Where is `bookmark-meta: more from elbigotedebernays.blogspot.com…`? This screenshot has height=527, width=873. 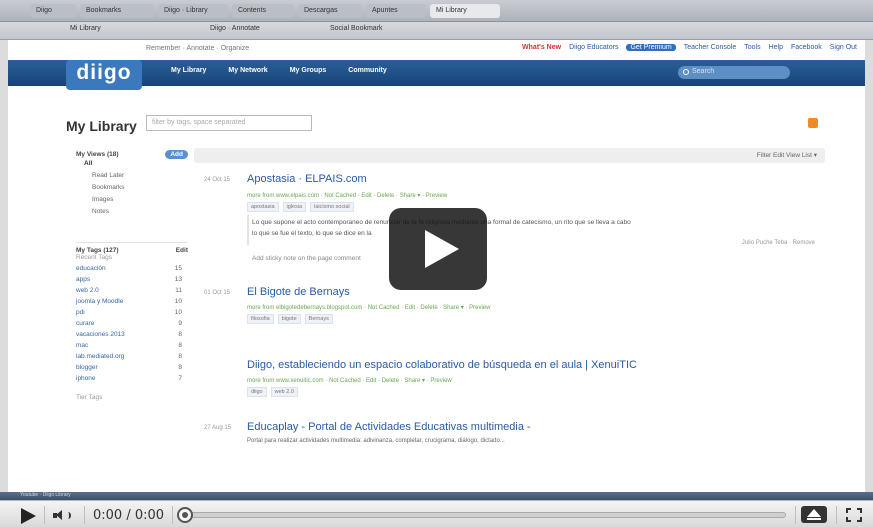 bookmark-meta: more from elbigotedebernays.blogspot.com… is located at coordinates (368, 307).